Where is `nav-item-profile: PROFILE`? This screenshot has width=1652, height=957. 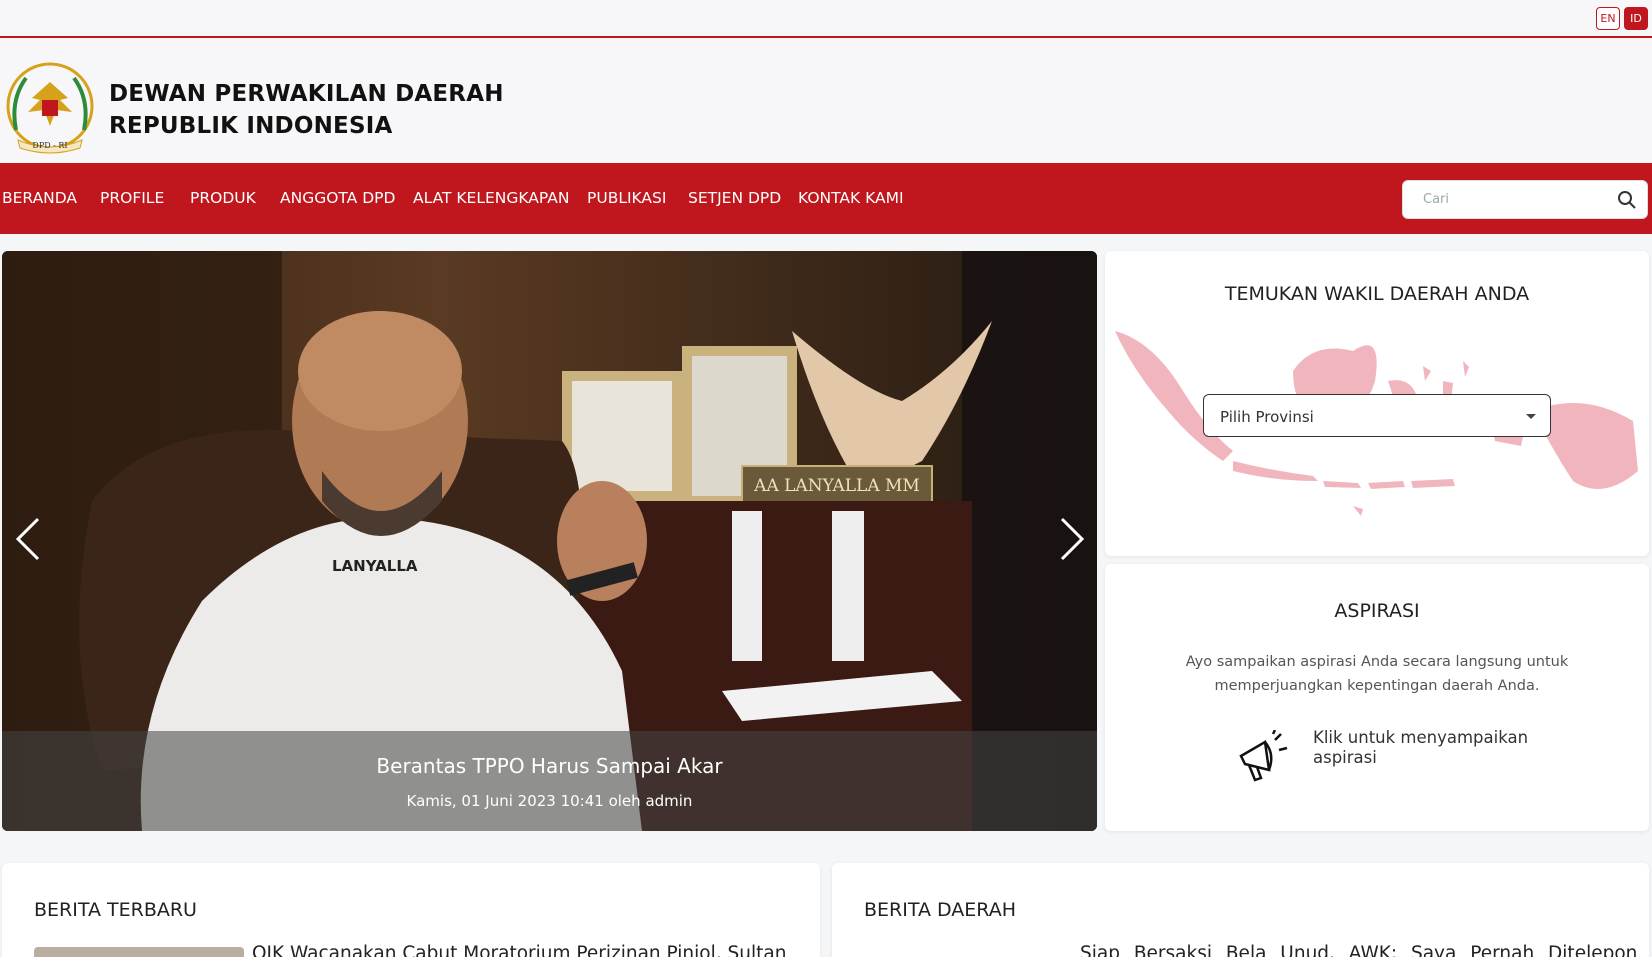 nav-item-profile: PROFILE is located at coordinates (132, 198).